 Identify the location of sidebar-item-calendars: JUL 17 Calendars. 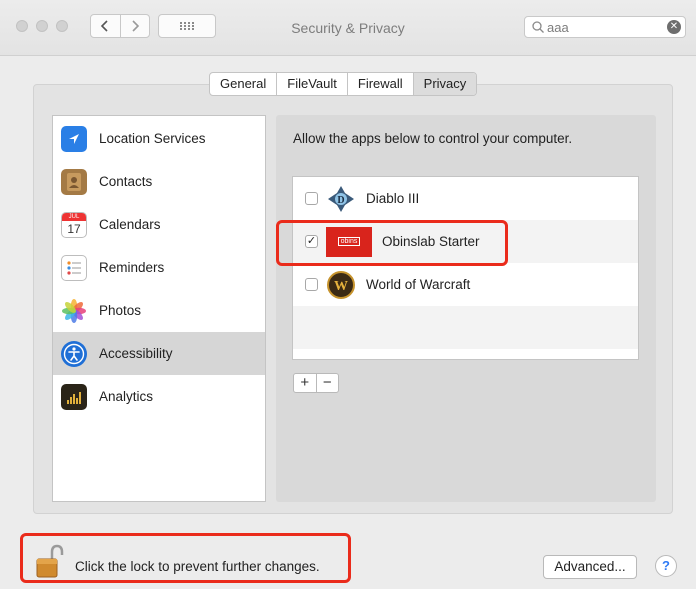
(159, 224).